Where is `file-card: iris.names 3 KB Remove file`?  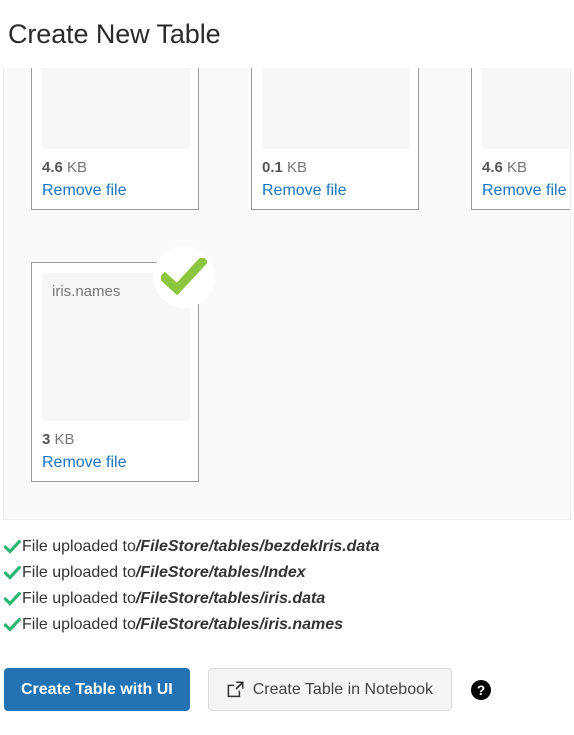 file-card: iris.names 3 KB Remove file is located at coordinates (123, 364).